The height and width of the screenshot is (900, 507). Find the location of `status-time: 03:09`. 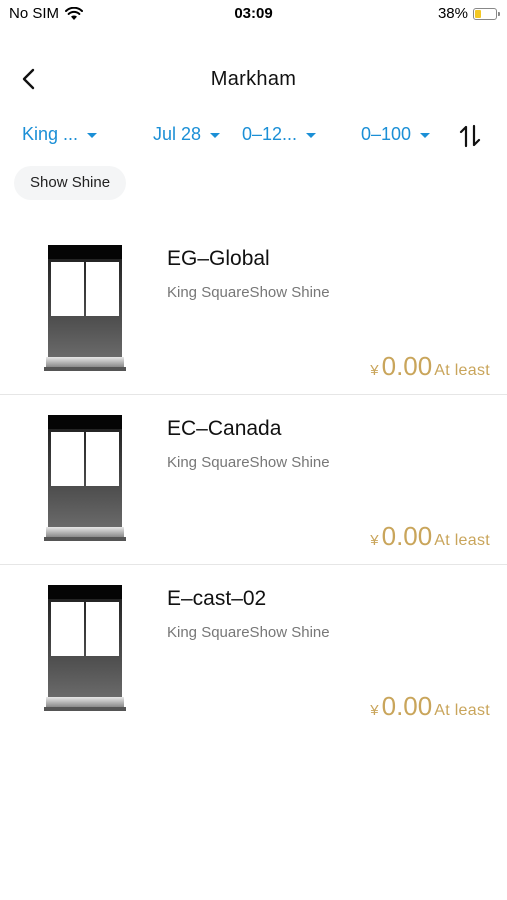

status-time: 03:09 is located at coordinates (253, 13).